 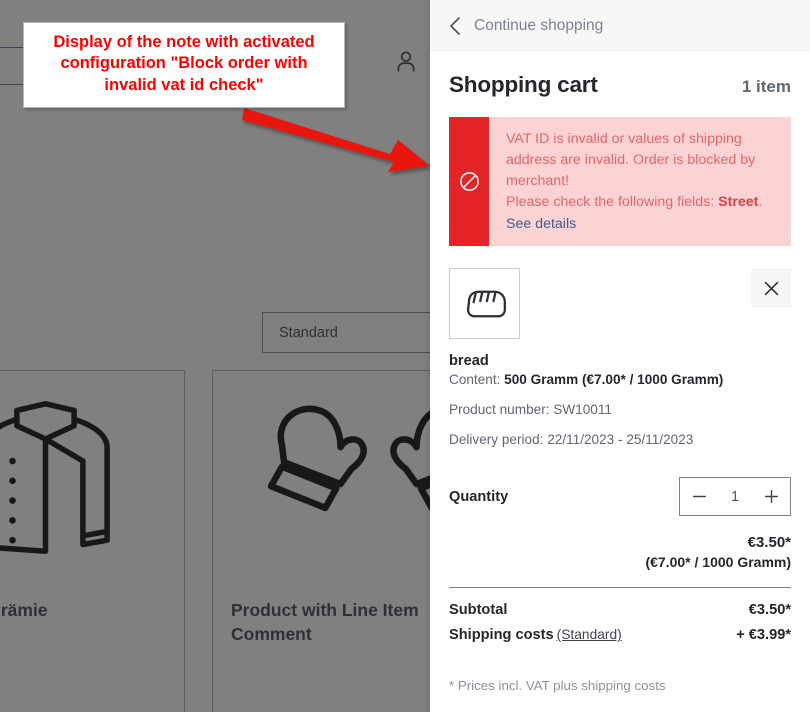 What do you see at coordinates (346, 332) in the screenshot?
I see `sort-select: Standard` at bounding box center [346, 332].